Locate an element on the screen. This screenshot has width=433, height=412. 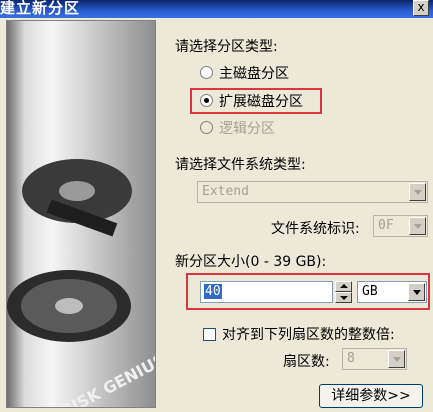
partition-size-label: 新分区大小(0 - 39 GB): is located at coordinates (251, 262).